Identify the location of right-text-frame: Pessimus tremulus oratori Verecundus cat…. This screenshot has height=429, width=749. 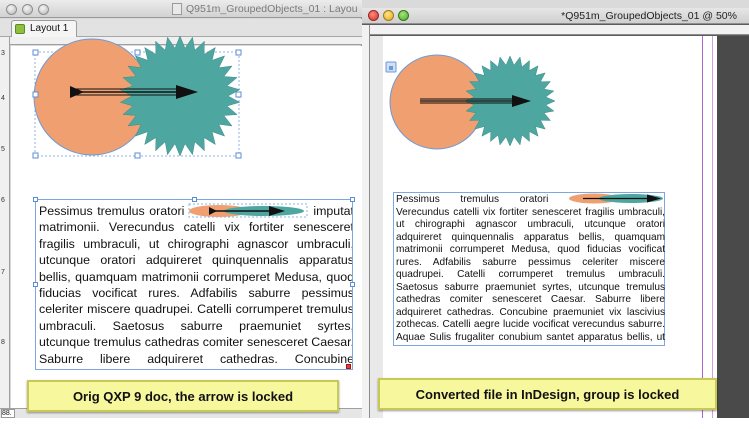
(529, 269).